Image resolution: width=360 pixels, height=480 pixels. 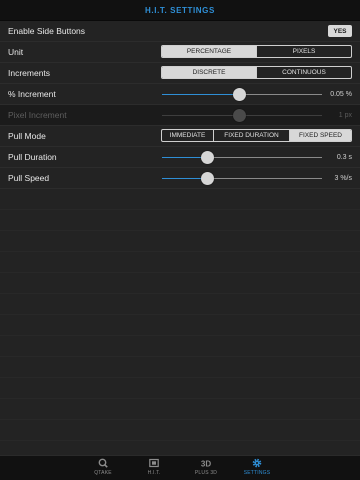 What do you see at coordinates (47, 31) in the screenshot?
I see `row-label: Enable Side Buttons` at bounding box center [47, 31].